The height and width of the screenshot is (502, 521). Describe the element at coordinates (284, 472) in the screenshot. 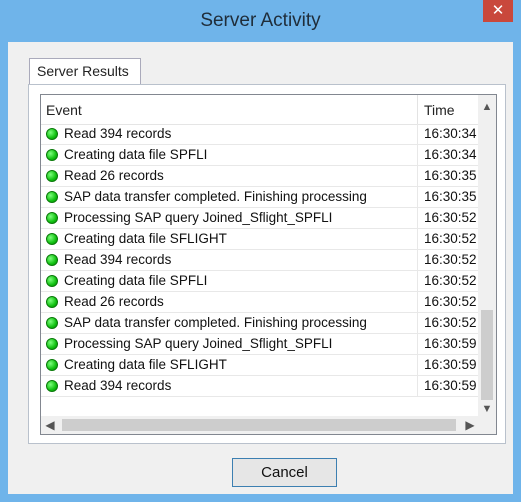

I see `cancel-button: Cancel` at that location.